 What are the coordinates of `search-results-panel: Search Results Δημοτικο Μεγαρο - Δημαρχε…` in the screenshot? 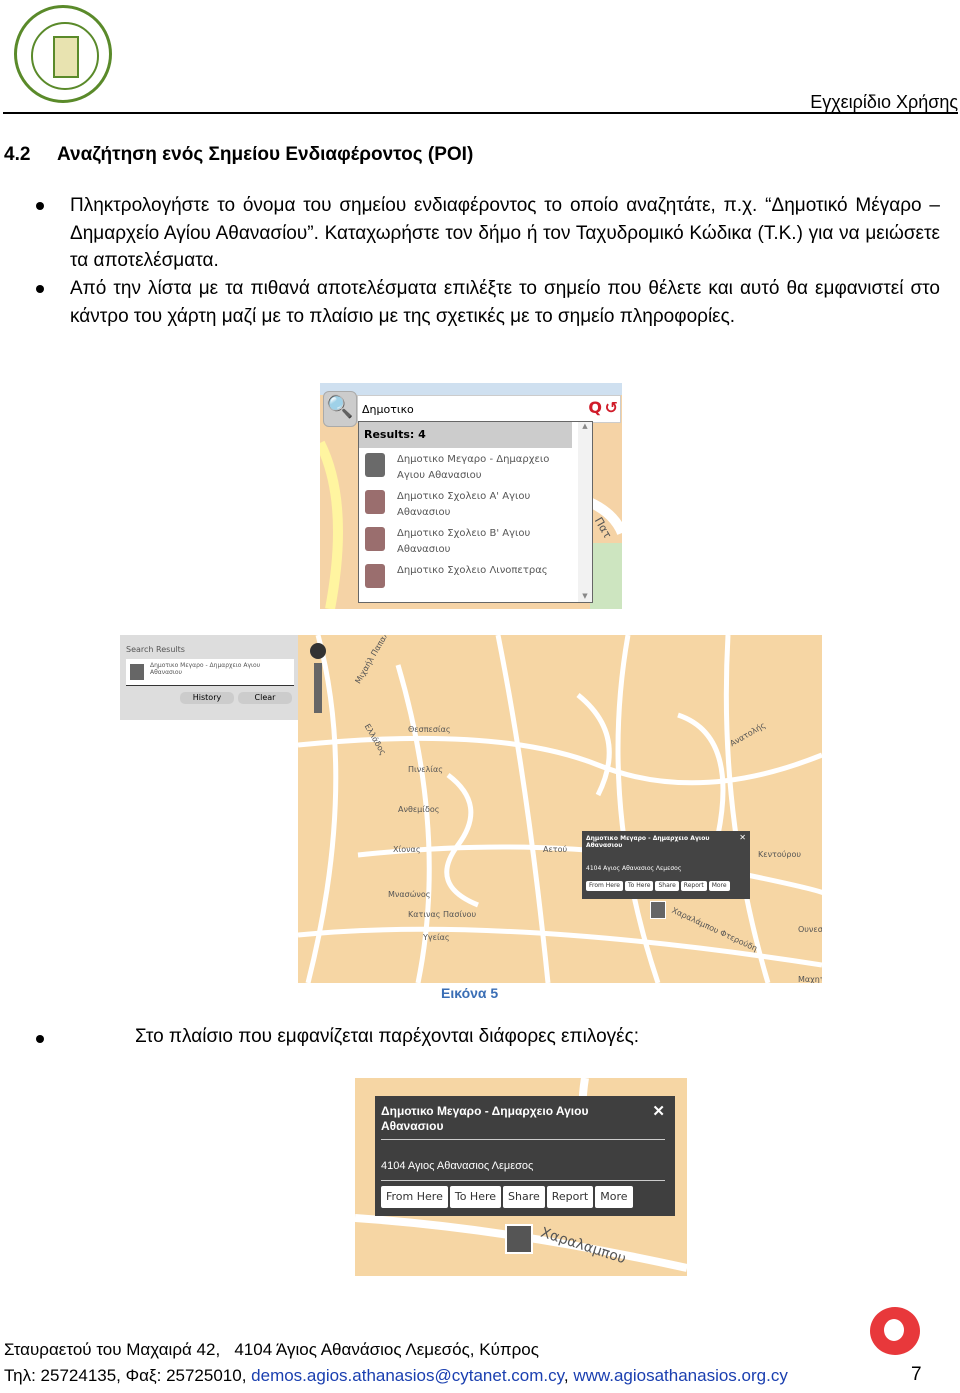 It's located at (209, 809).